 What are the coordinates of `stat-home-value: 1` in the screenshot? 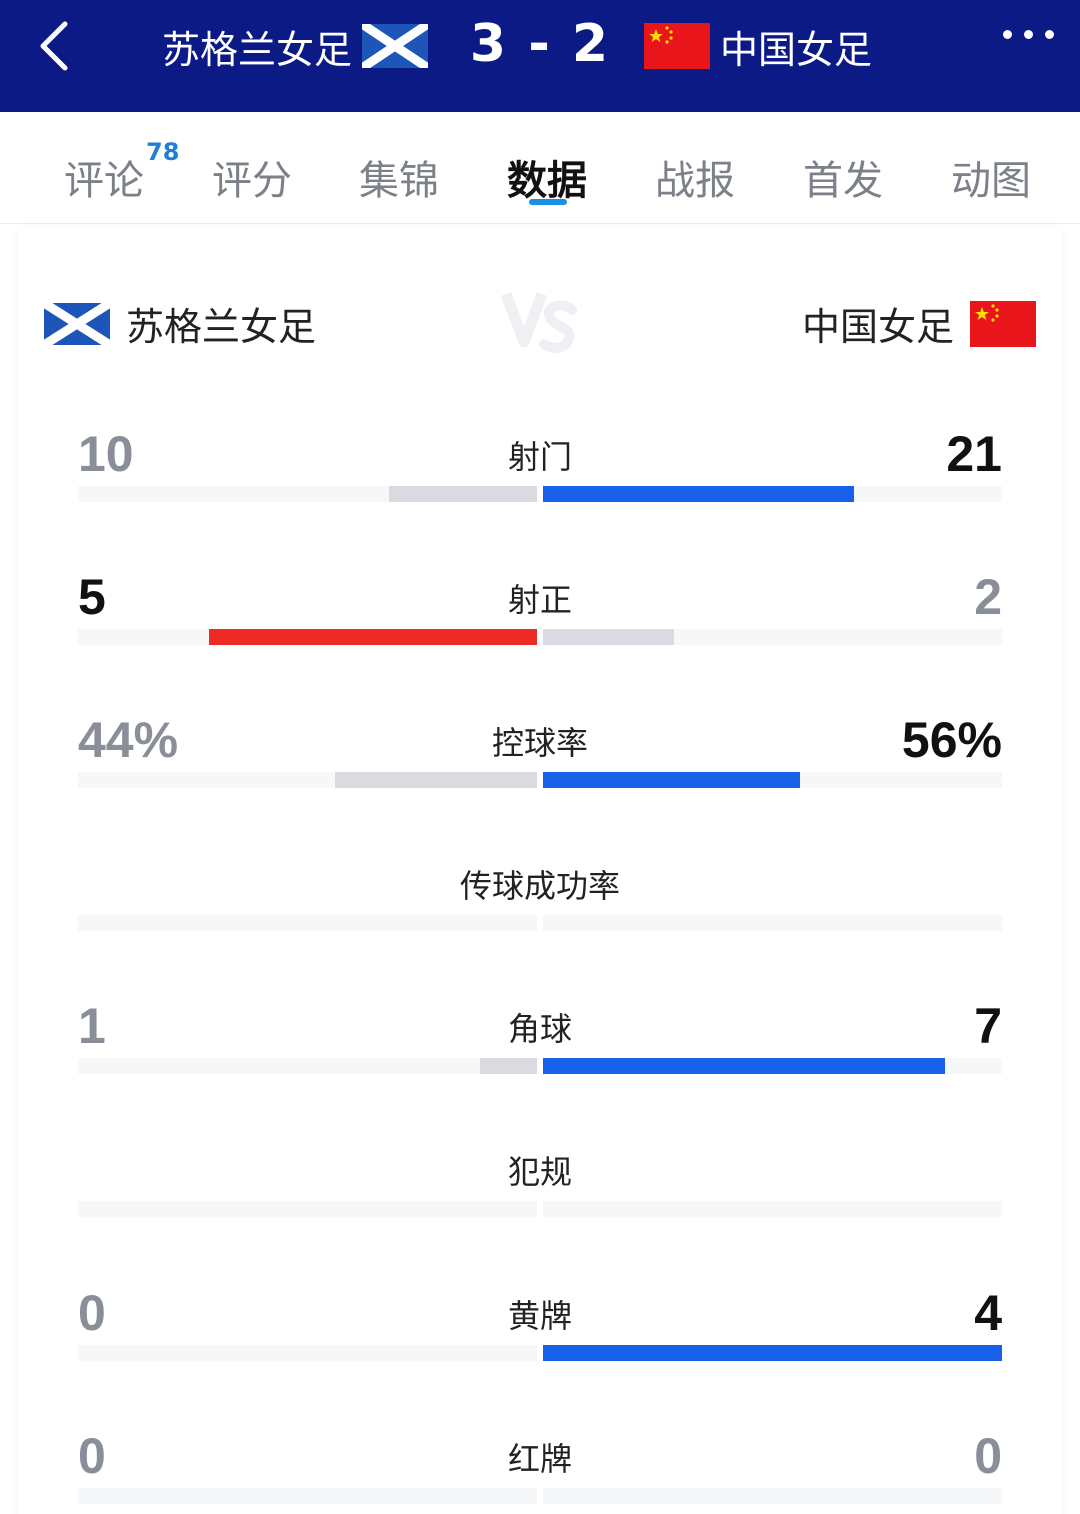 It's located at (92, 1026).